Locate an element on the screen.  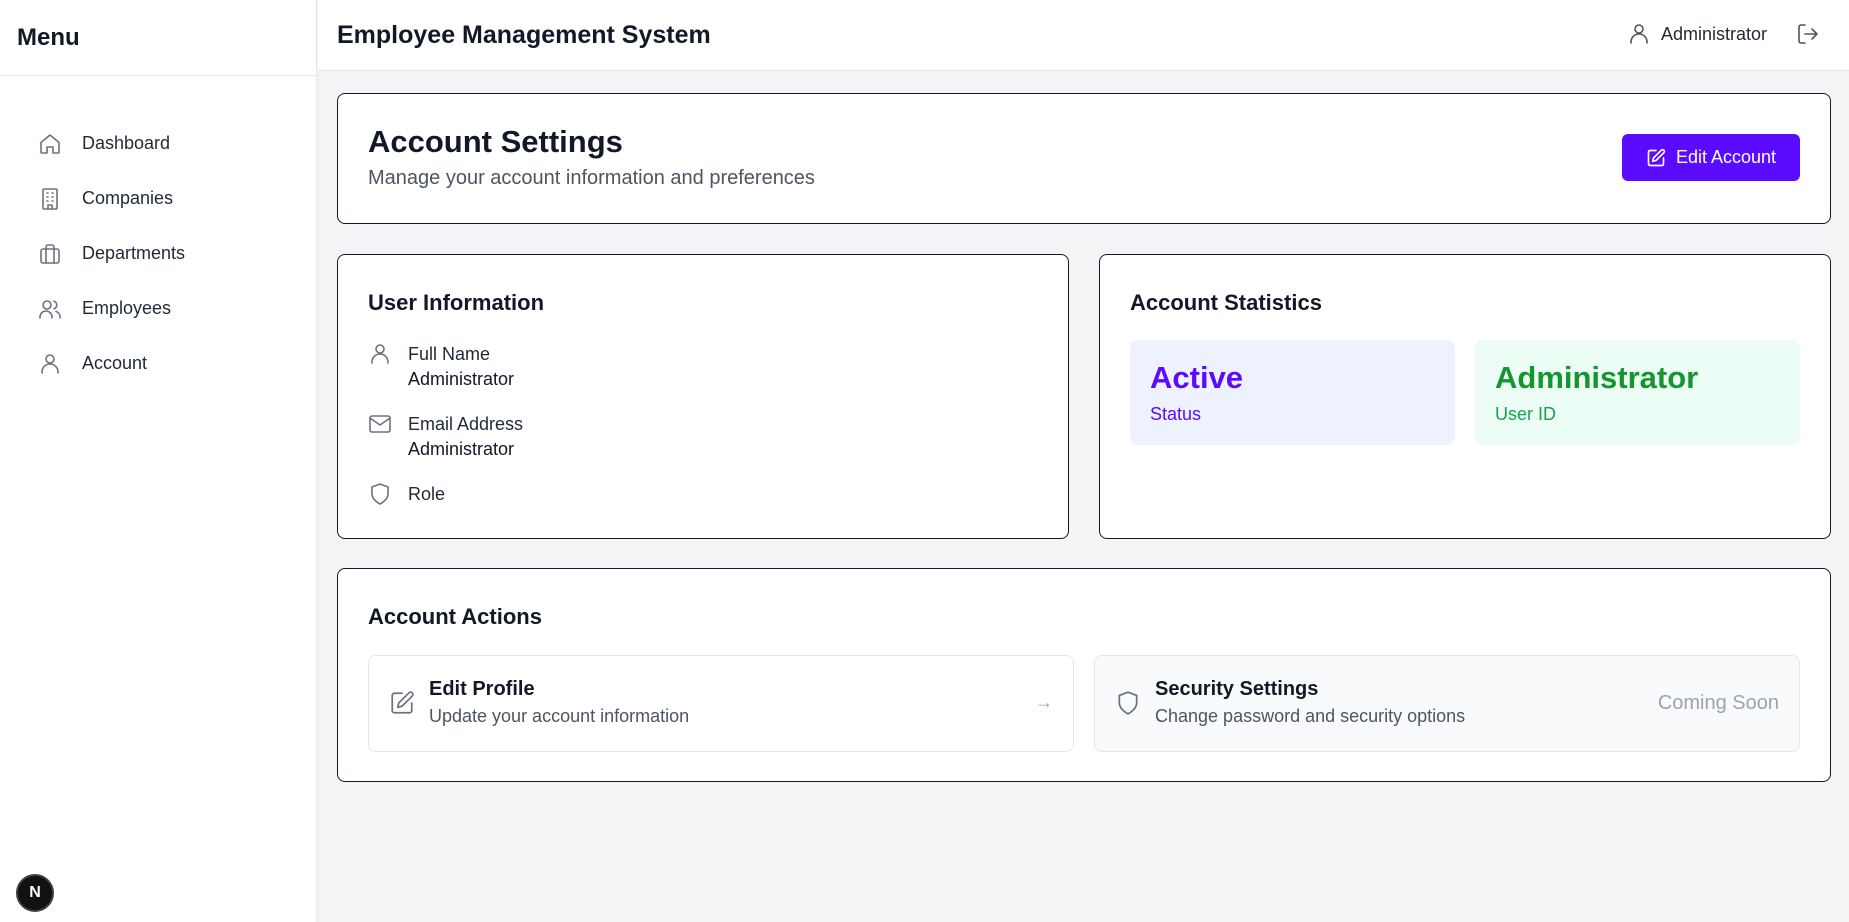
full-name-value: Administrator is located at coordinates (461, 379).